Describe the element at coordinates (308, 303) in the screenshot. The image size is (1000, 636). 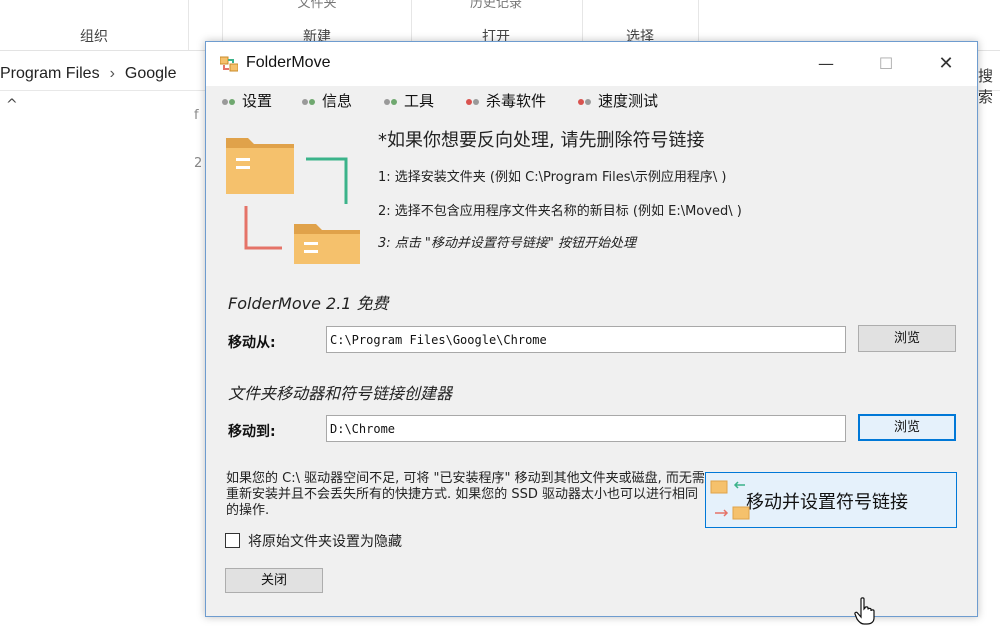
I see `version-heading: FolderMove 2.1 免费` at that location.